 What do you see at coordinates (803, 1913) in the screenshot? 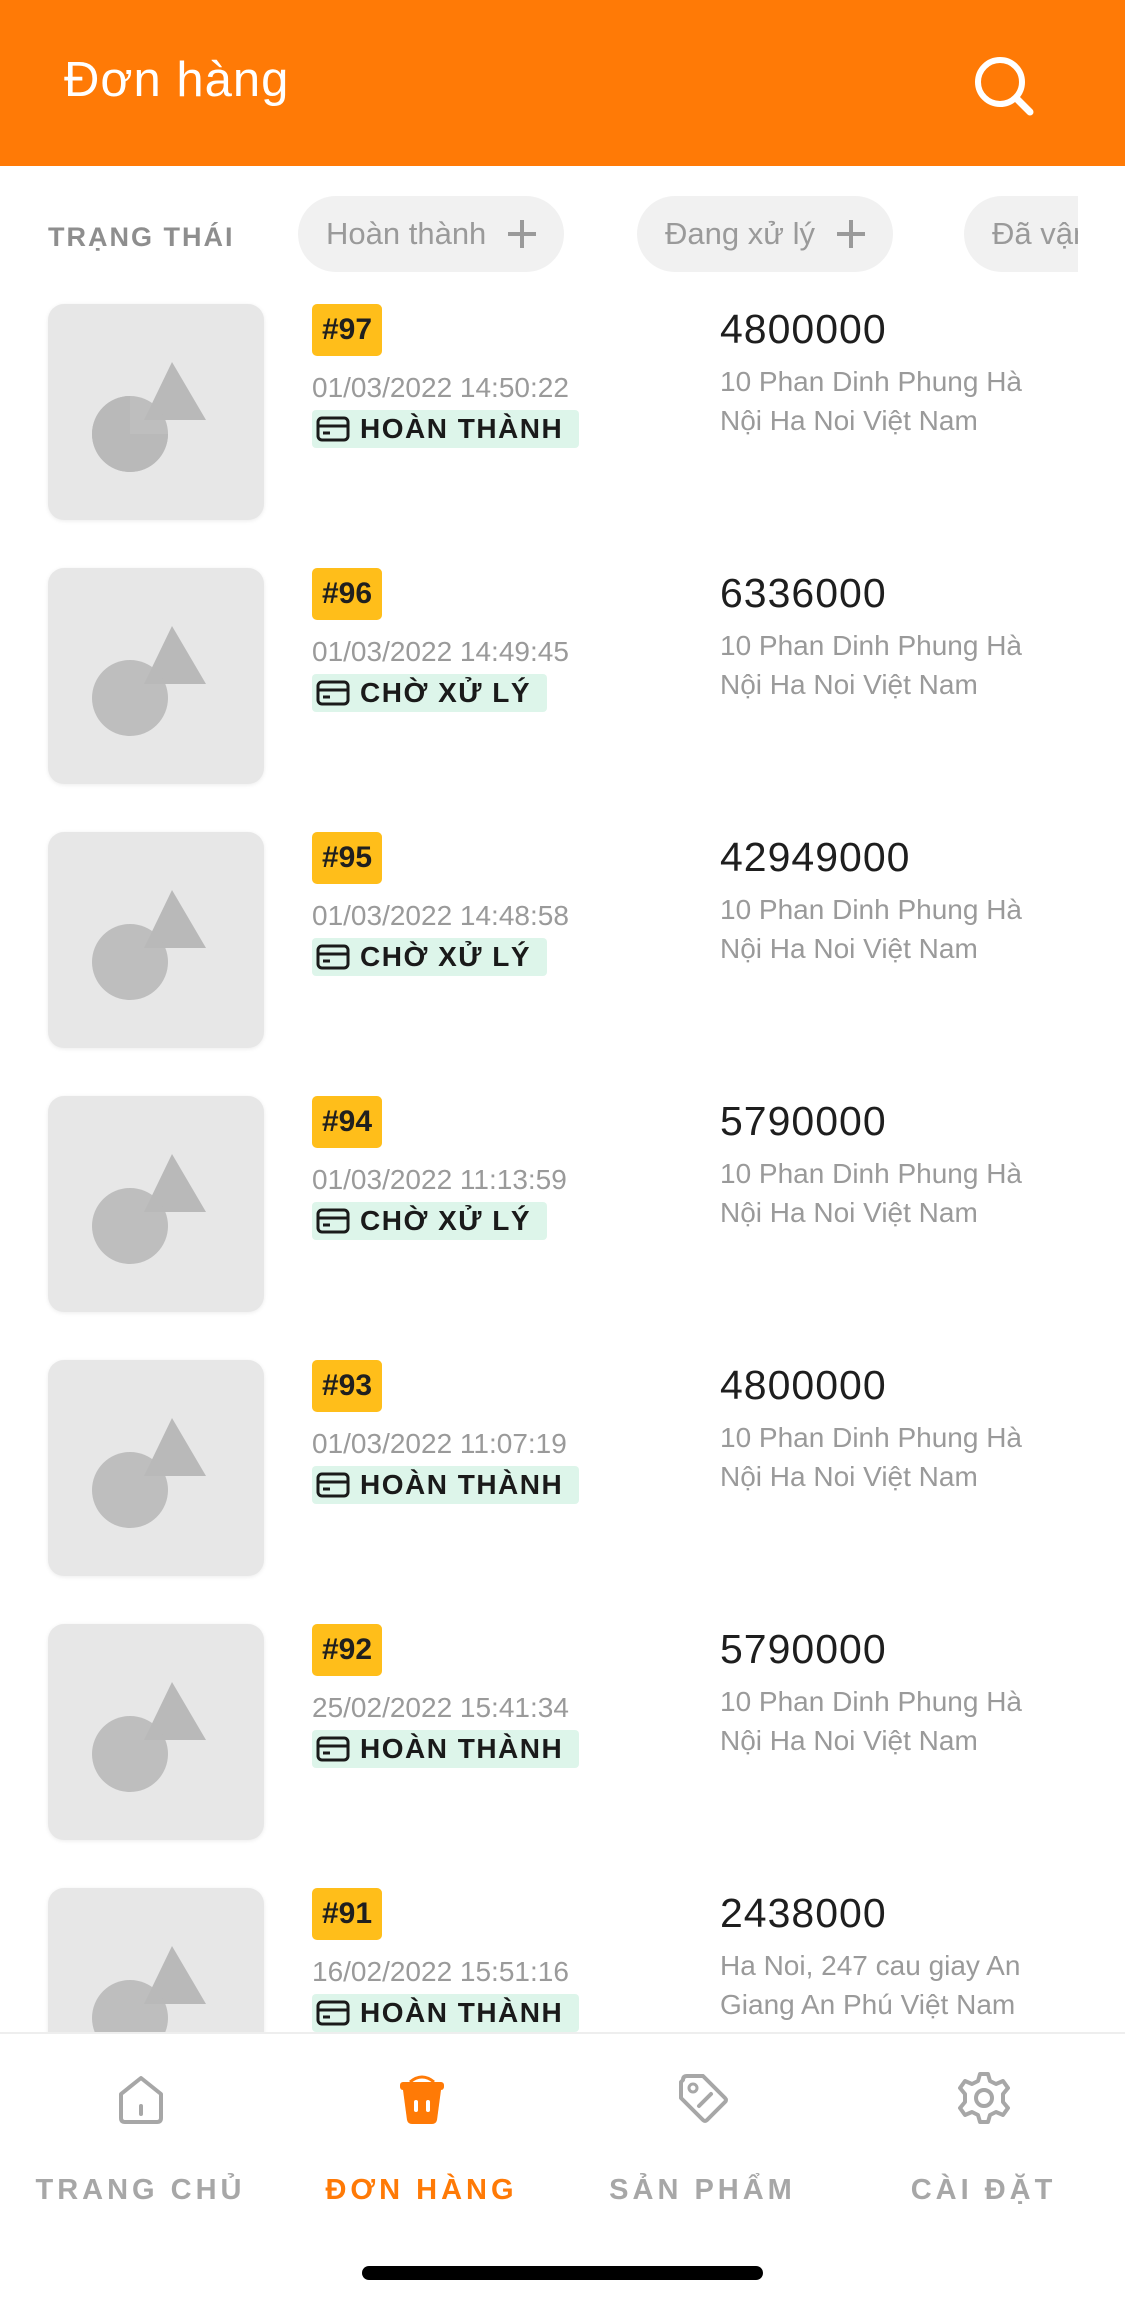
I see `order-amount: 2438000` at bounding box center [803, 1913].